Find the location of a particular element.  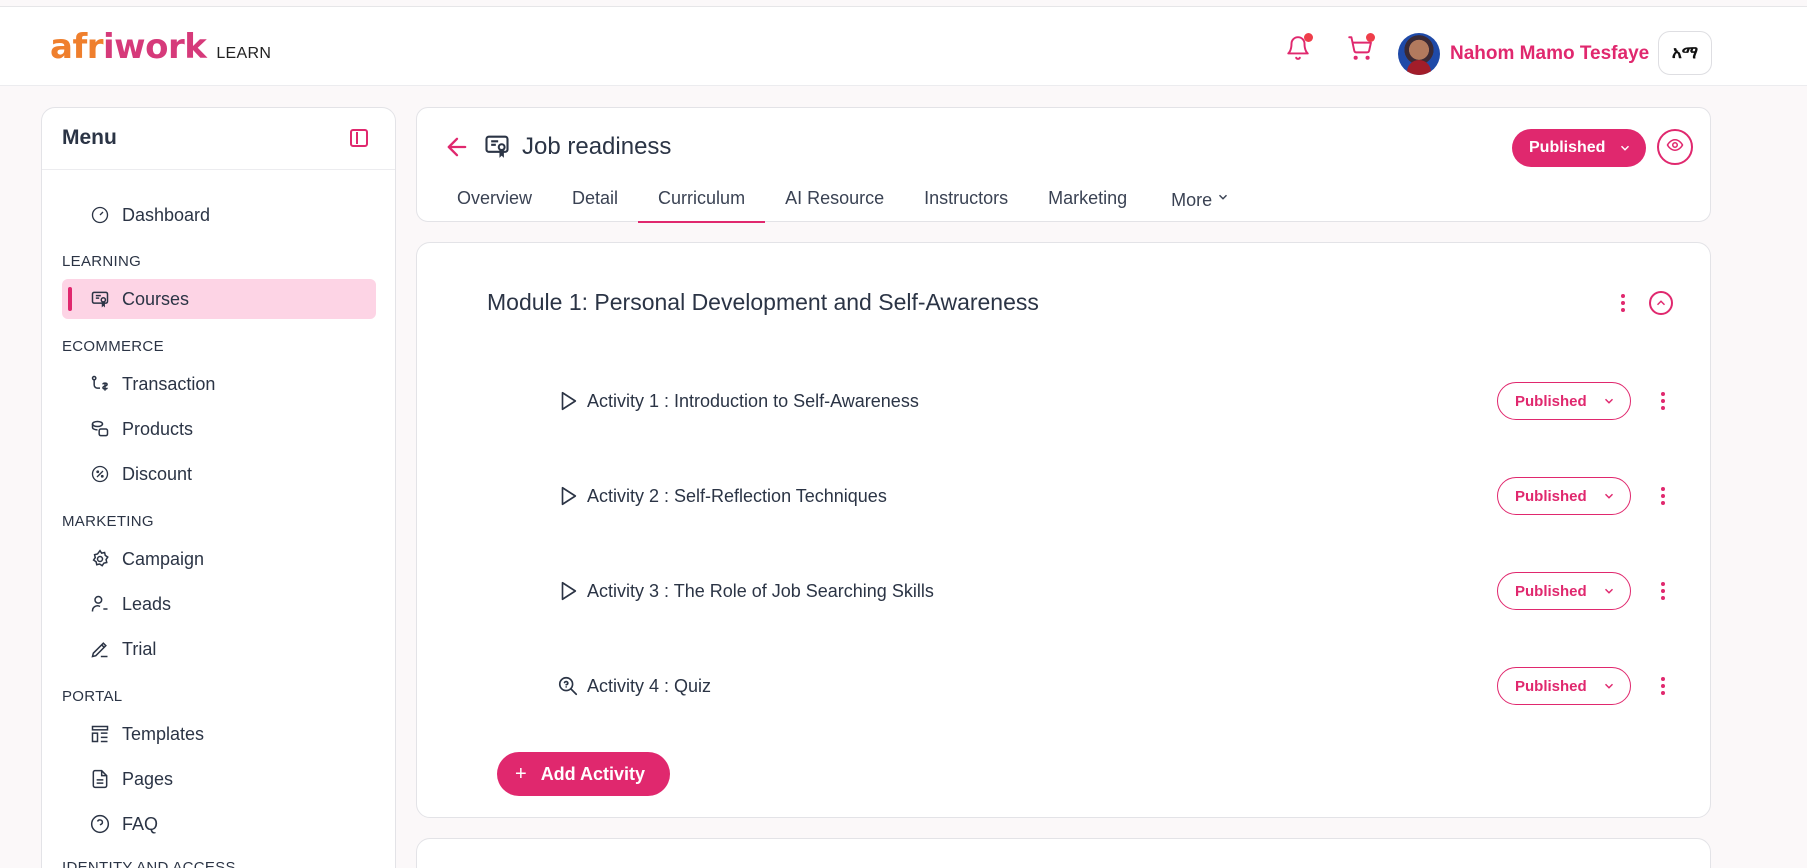

section-identity: IDENTITY AND ACCESS is located at coordinates (149, 863).